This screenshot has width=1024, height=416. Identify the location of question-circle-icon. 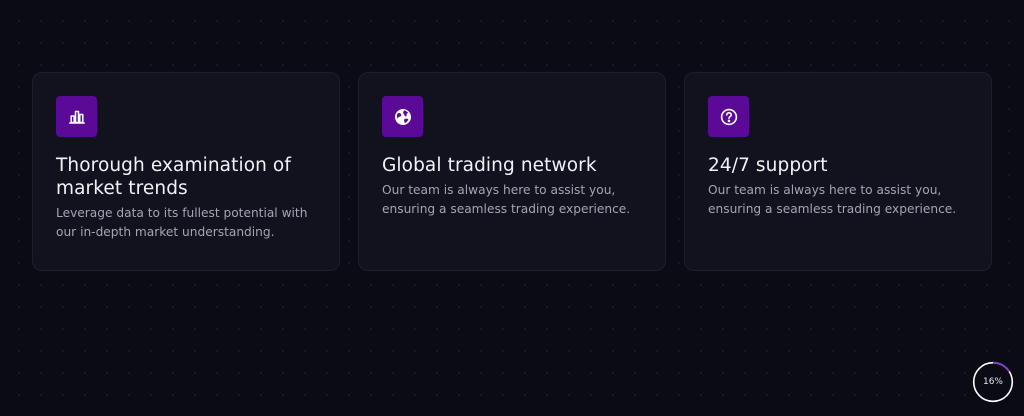
(728, 116).